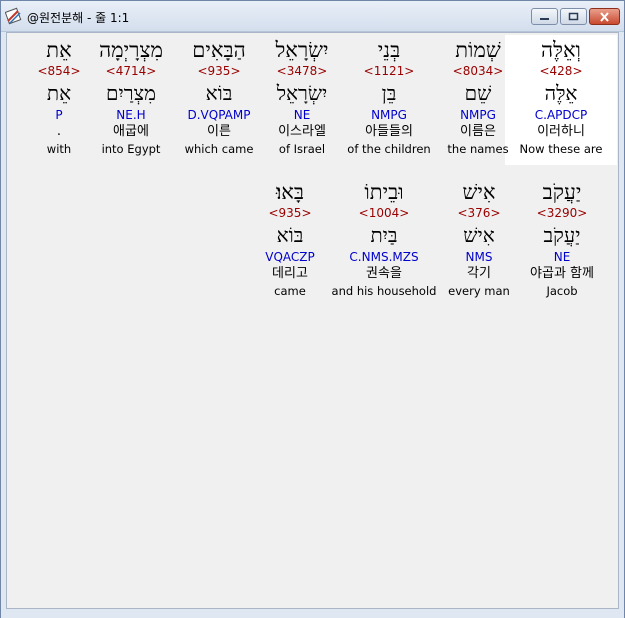  What do you see at coordinates (312, 16) in the screenshot?
I see `title-bar: @원전분해 - 줄 1:1` at bounding box center [312, 16].